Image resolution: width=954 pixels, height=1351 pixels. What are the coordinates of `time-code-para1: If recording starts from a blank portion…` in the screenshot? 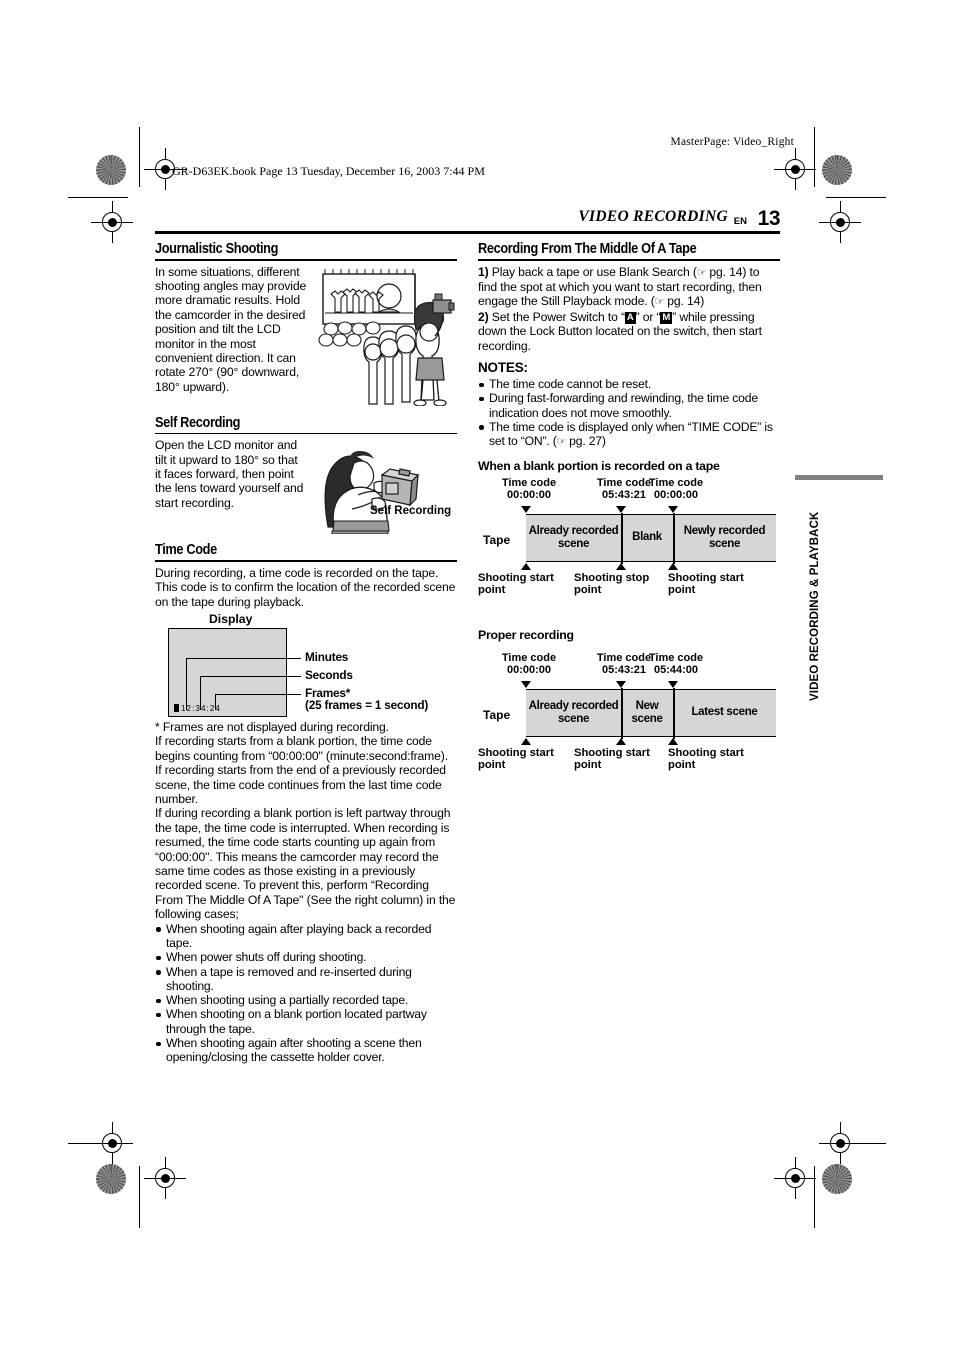 It's located at (301, 770).